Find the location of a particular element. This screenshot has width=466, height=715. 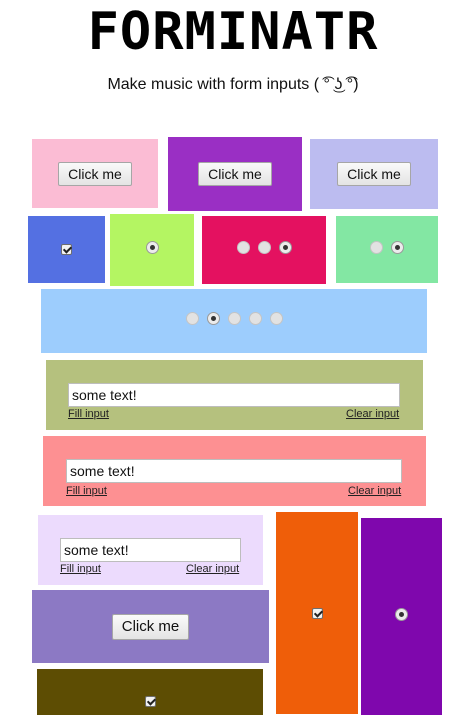

sky-radio-block is located at coordinates (234, 321).